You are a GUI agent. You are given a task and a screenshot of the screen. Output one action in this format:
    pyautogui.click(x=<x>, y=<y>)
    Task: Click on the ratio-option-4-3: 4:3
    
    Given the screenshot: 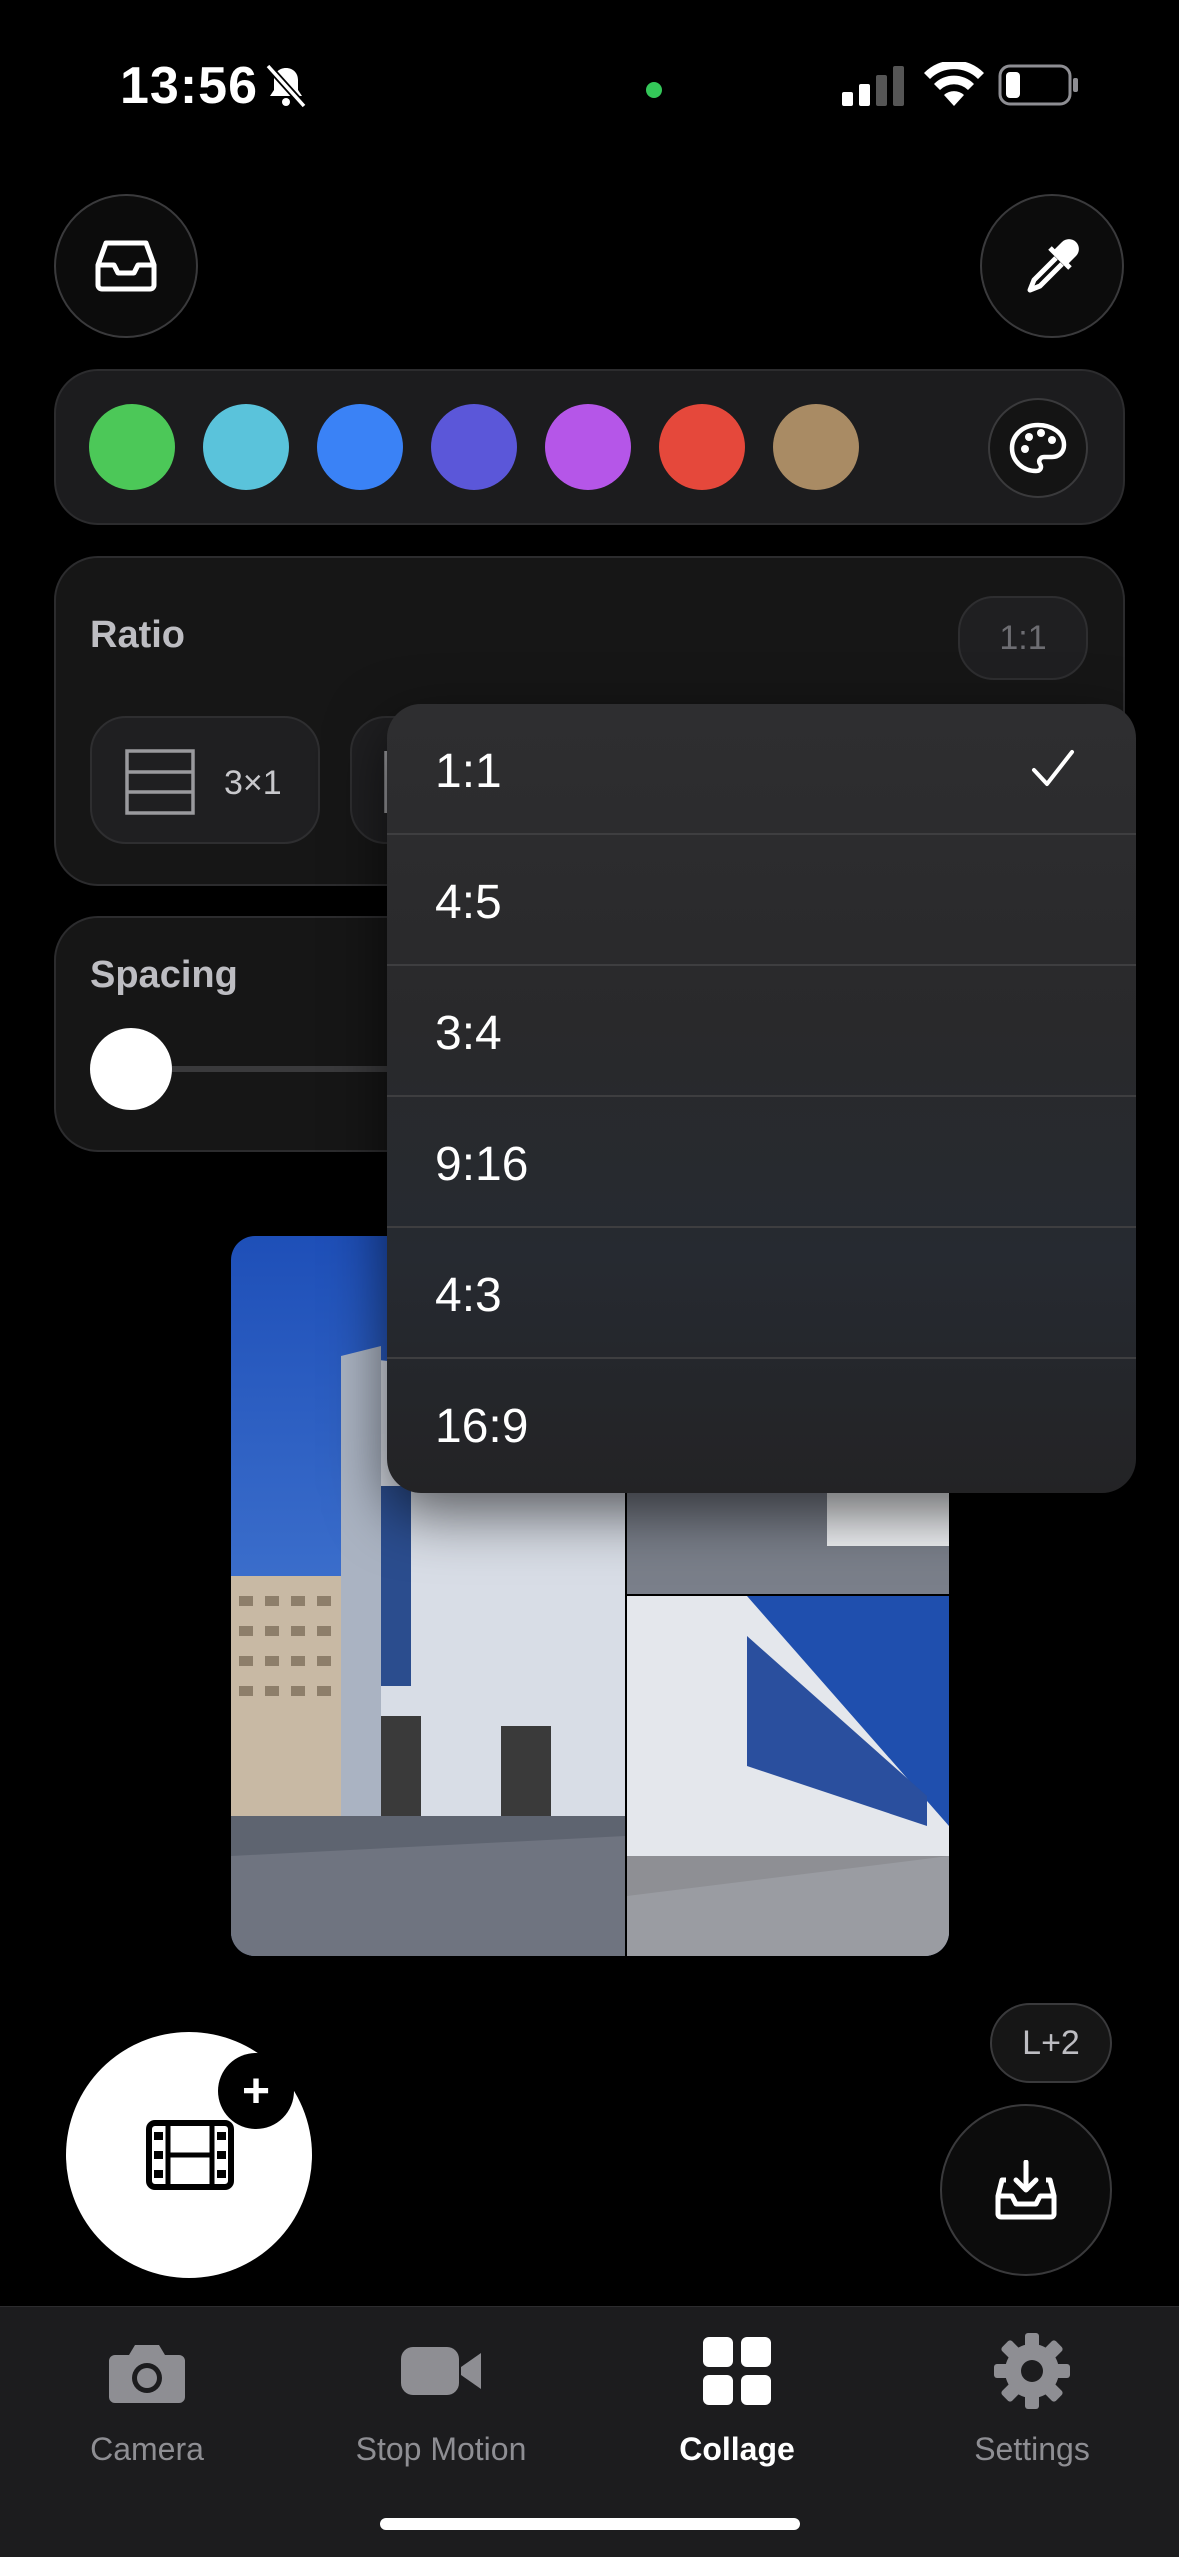 What is the action you would take?
    pyautogui.click(x=761, y=1293)
    